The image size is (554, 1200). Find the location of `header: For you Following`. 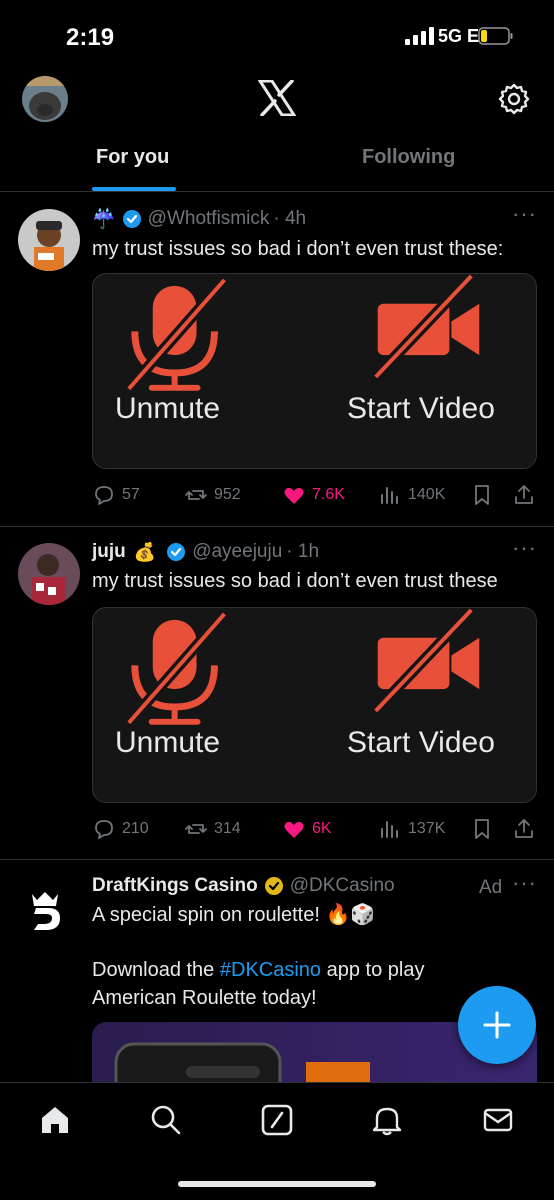

header: For you Following is located at coordinates (277, 129).